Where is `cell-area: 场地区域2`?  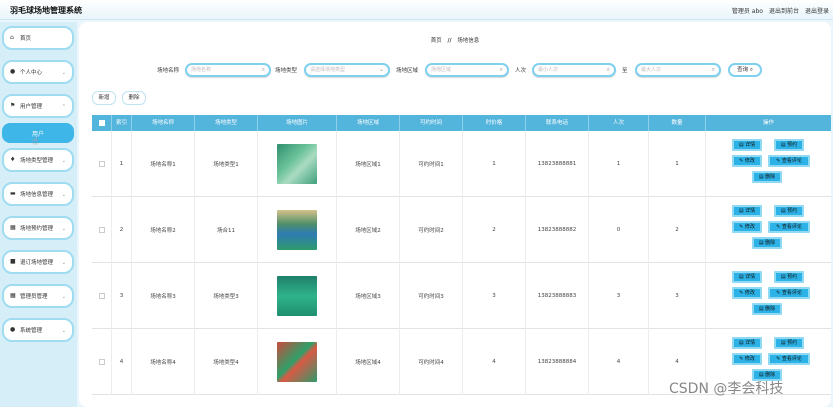 cell-area: 场地区域2 is located at coordinates (368, 230).